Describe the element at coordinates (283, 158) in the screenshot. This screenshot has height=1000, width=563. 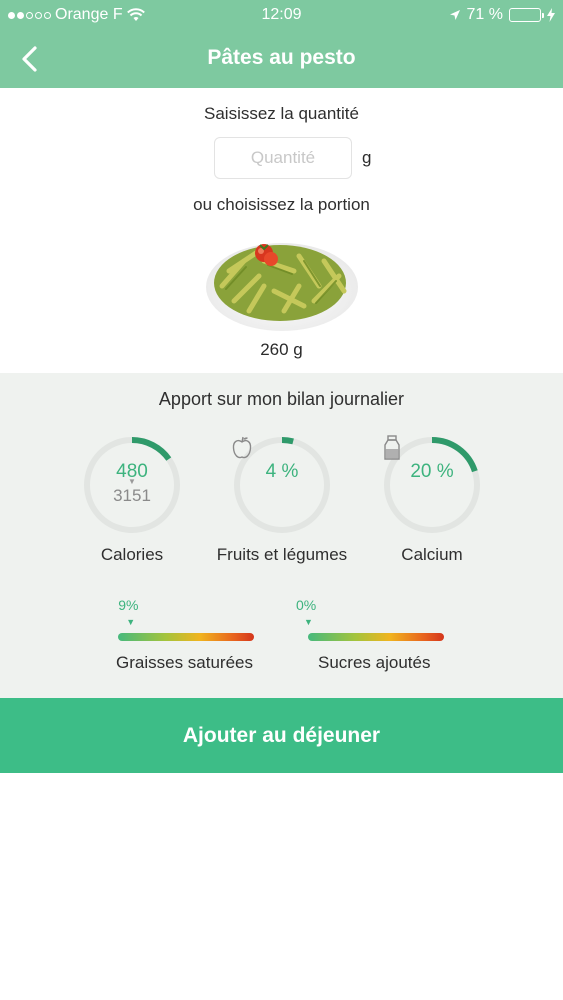
I see `quantity-input` at that location.